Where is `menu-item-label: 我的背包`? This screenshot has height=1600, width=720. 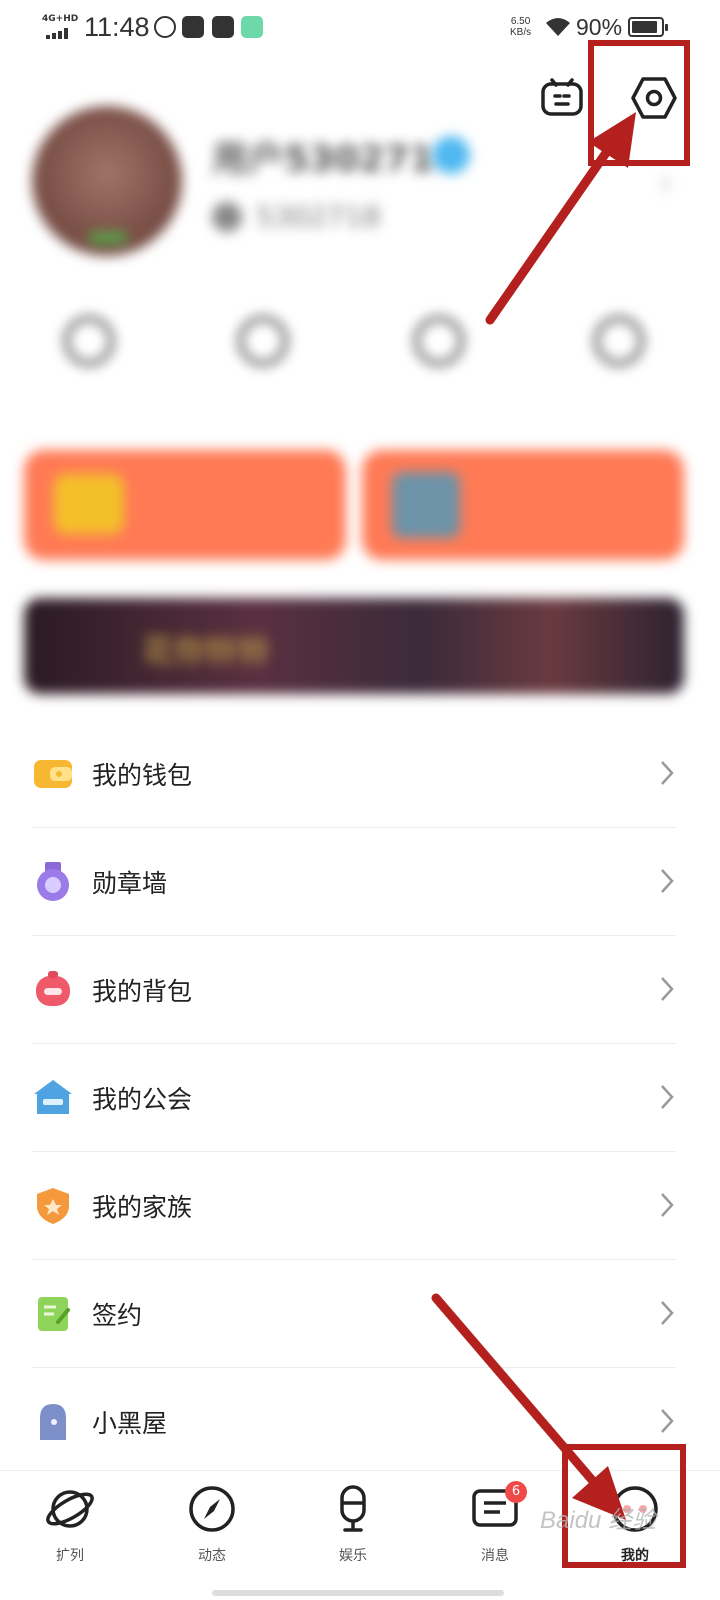 menu-item-label: 我的背包 is located at coordinates (142, 991).